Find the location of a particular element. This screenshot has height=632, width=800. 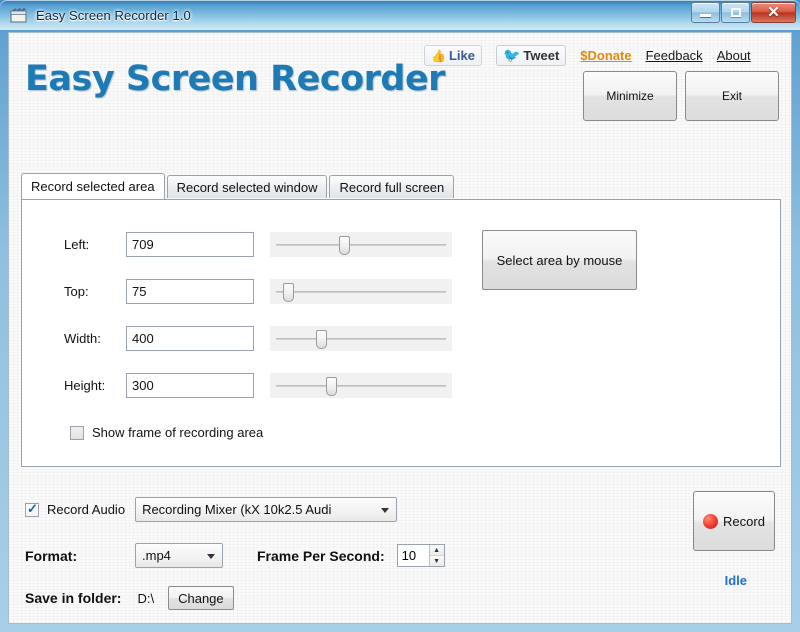

tweet-label: Tweet is located at coordinates (541, 55).